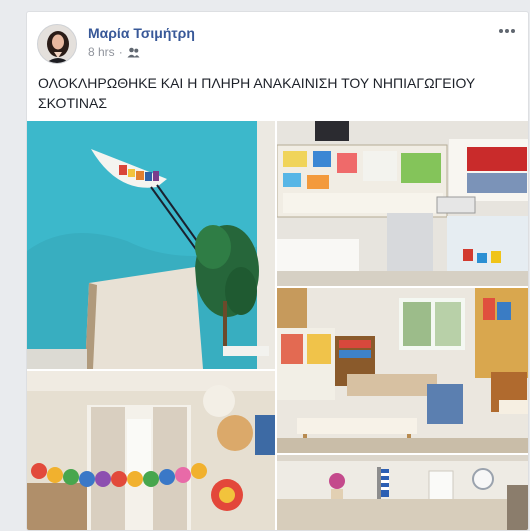 This screenshot has width=530, height=531. I want to click on classroom-wall-photo, so click(402, 203).